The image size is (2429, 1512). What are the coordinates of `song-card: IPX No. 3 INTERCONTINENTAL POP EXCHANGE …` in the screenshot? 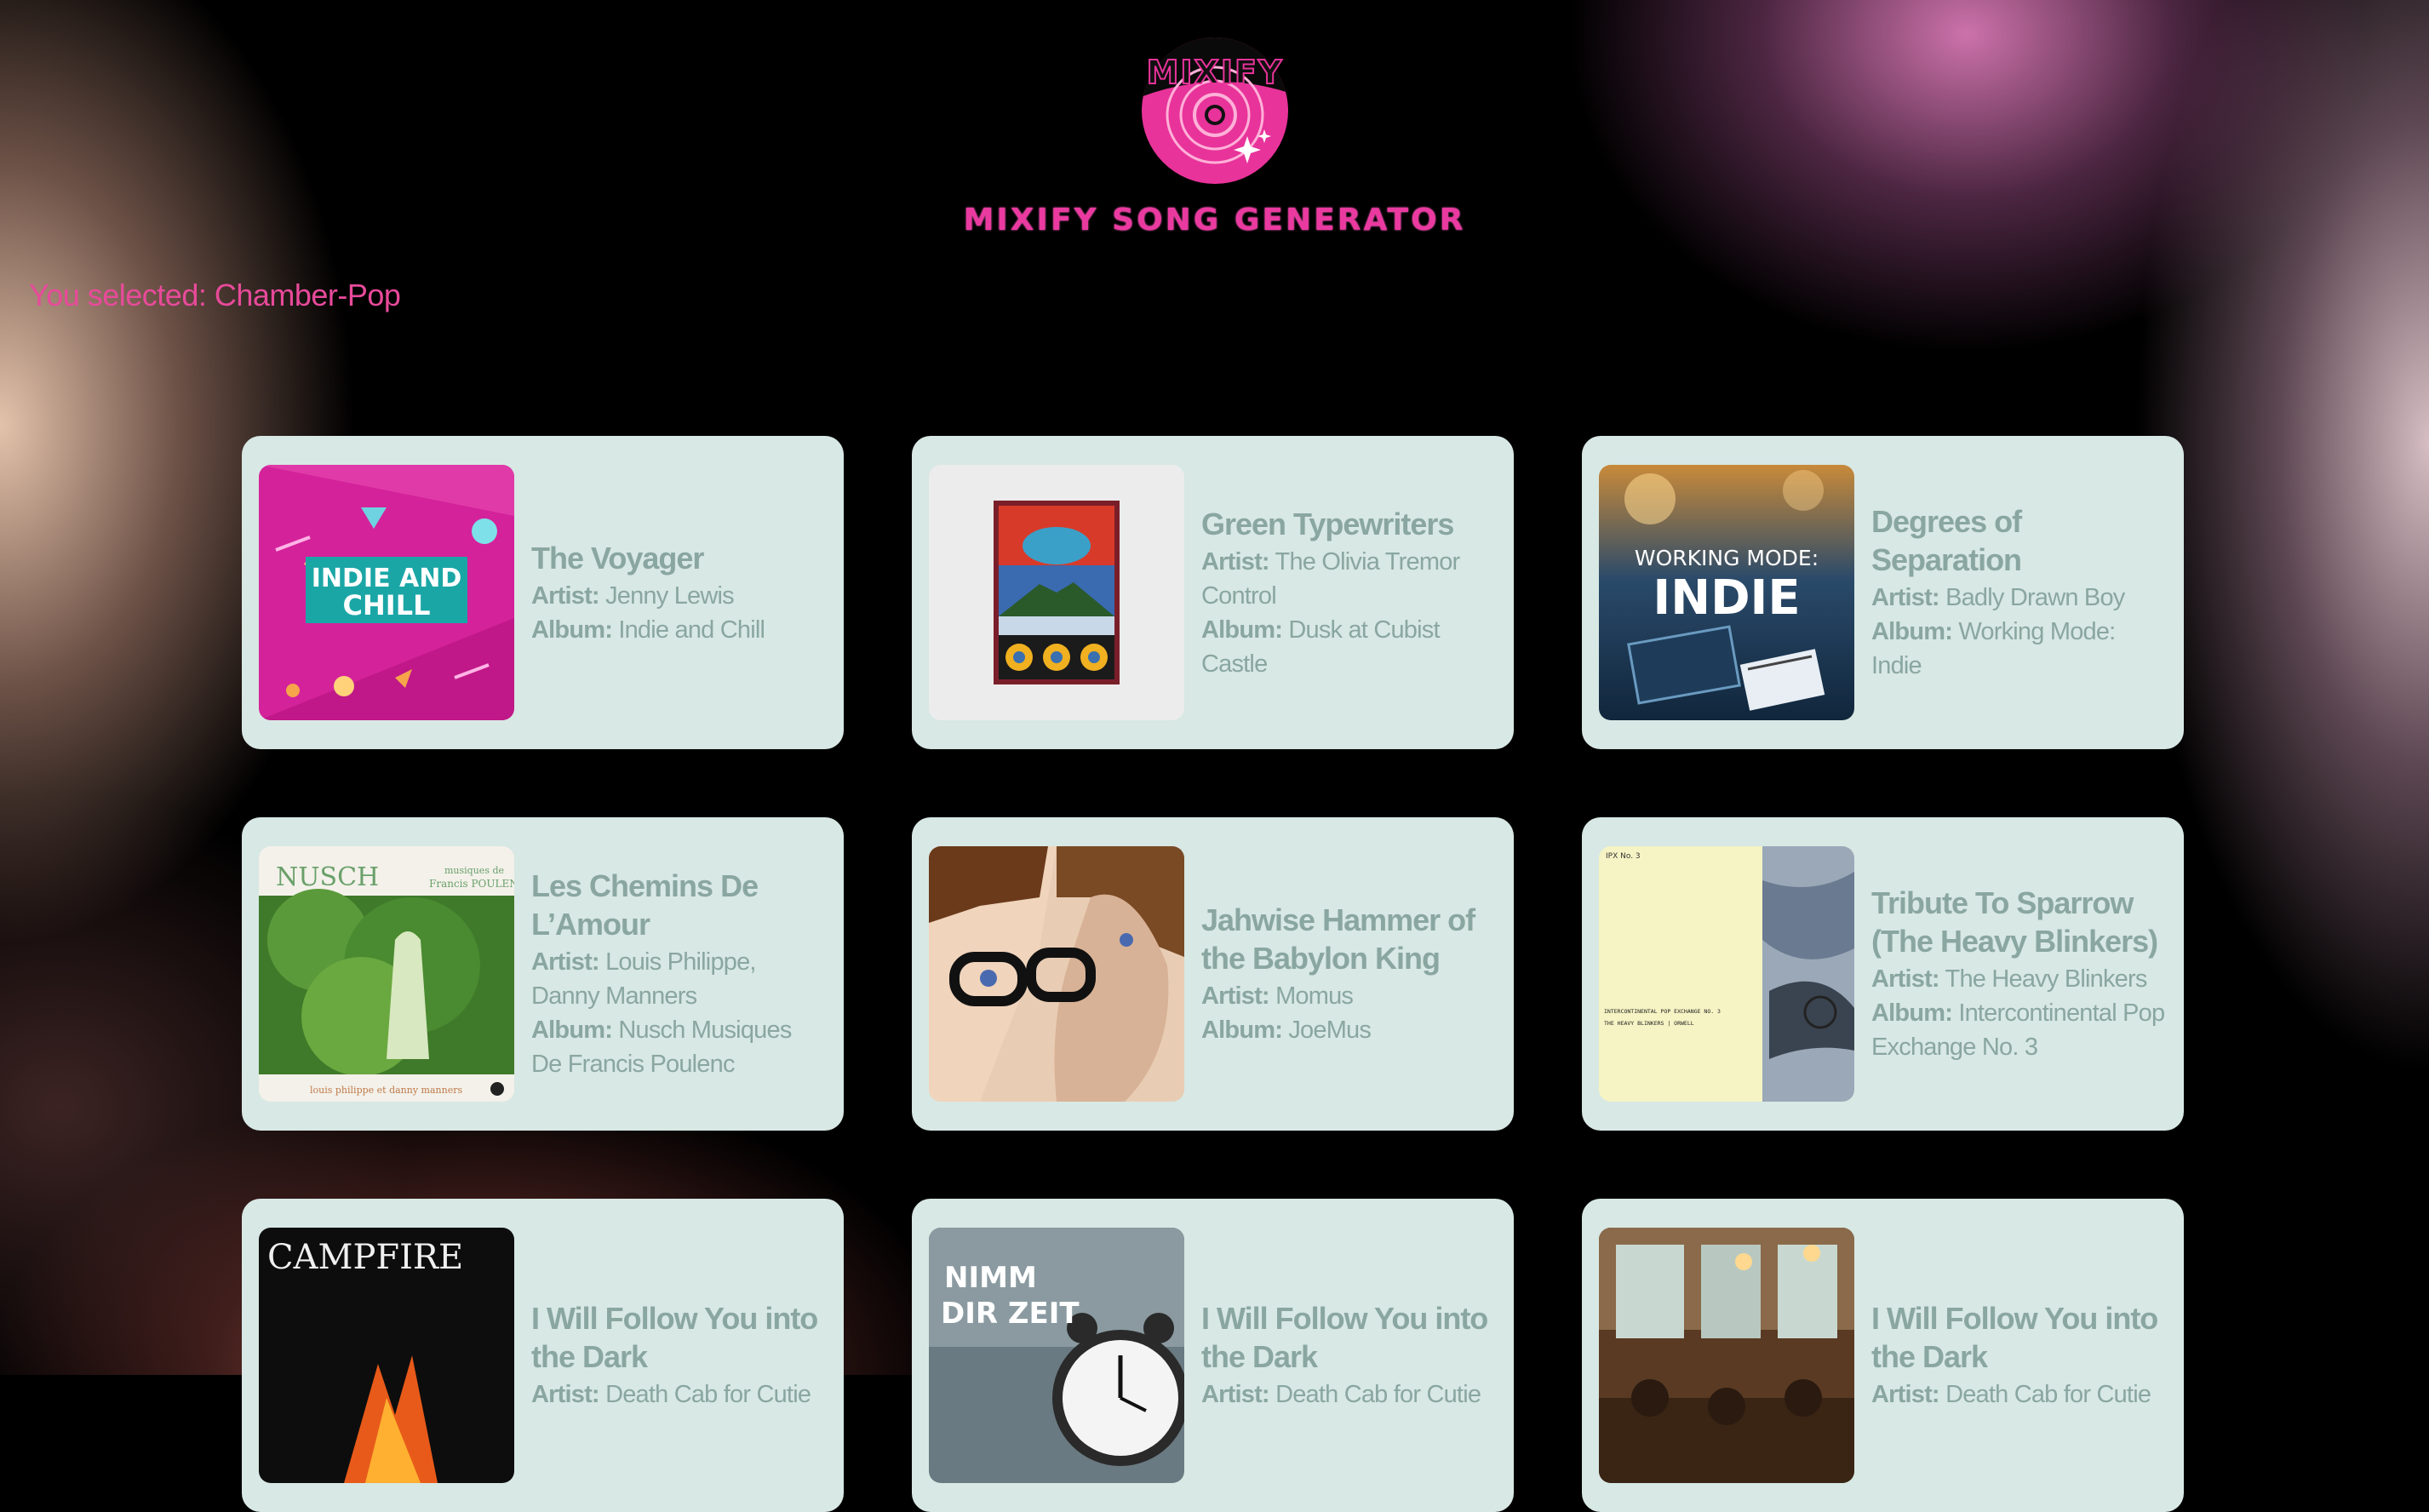 It's located at (1883, 974).